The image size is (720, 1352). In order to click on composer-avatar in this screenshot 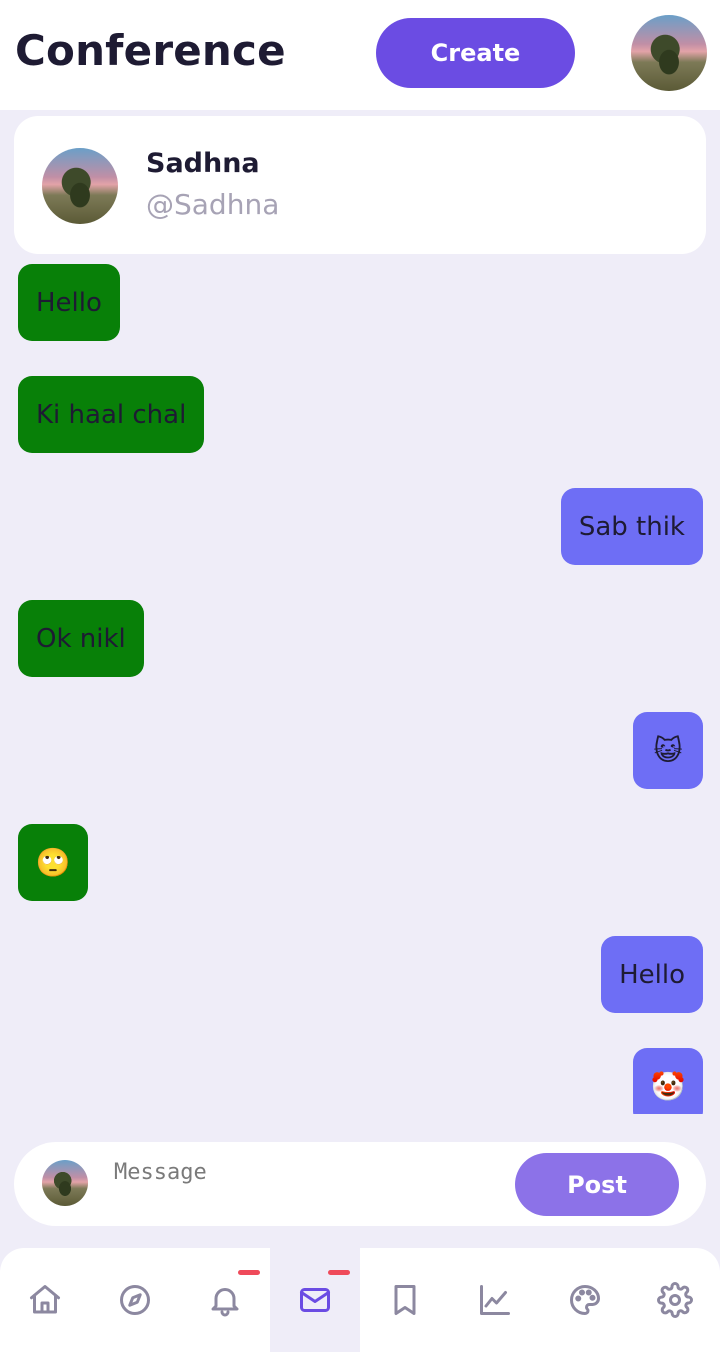, I will do `click(65, 1183)`.